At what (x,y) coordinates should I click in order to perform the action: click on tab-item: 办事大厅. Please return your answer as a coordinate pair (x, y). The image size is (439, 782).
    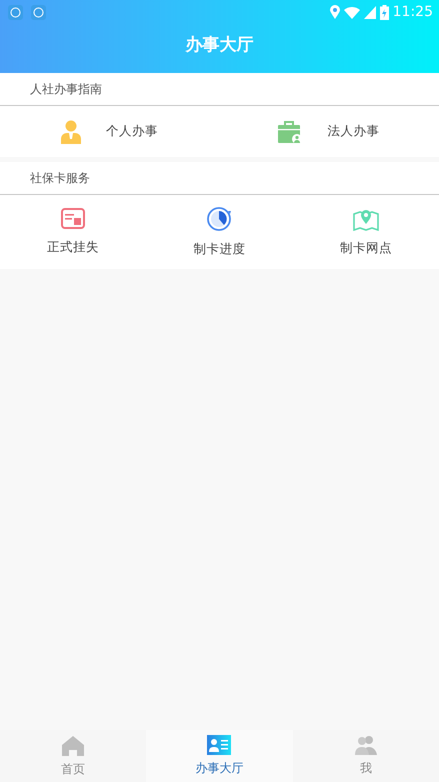
    Looking at the image, I should click on (219, 756).